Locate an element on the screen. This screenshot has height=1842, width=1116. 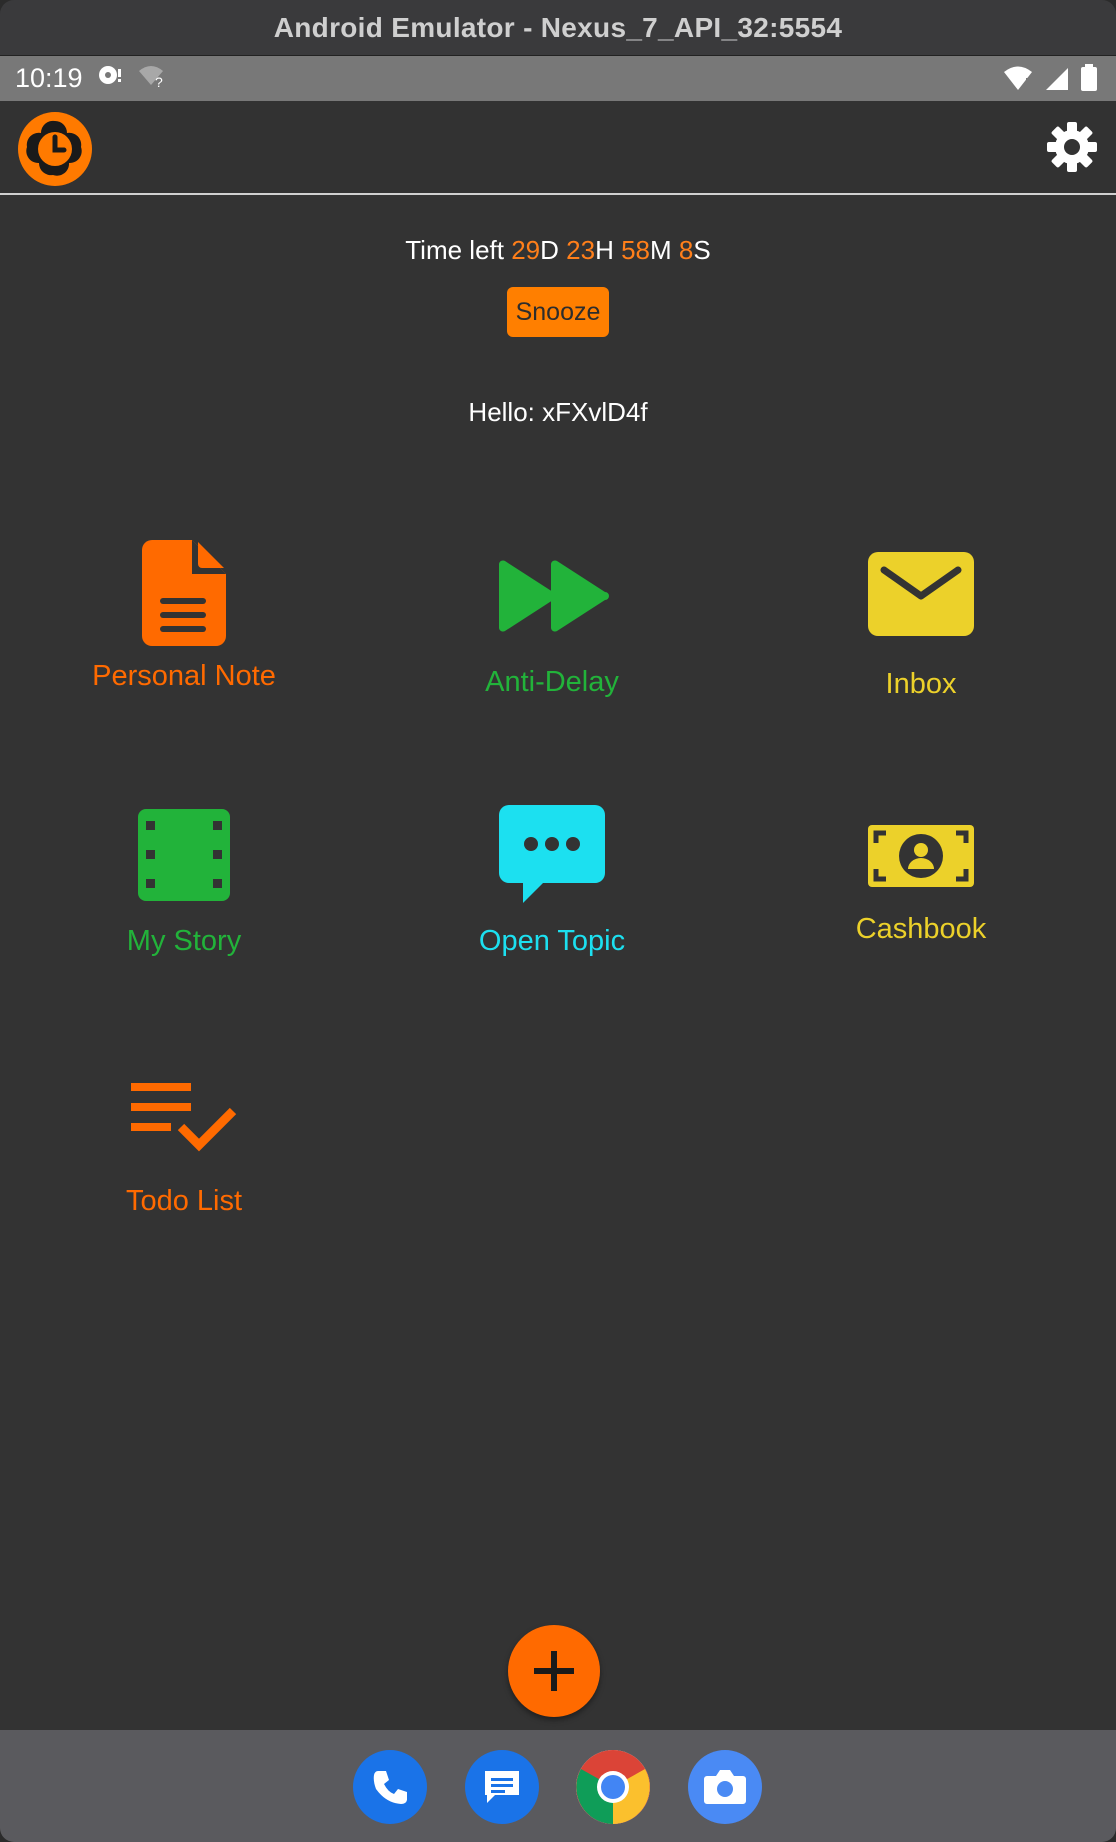
tile-personal-note: Personal Note is located at coordinates (184, 616).